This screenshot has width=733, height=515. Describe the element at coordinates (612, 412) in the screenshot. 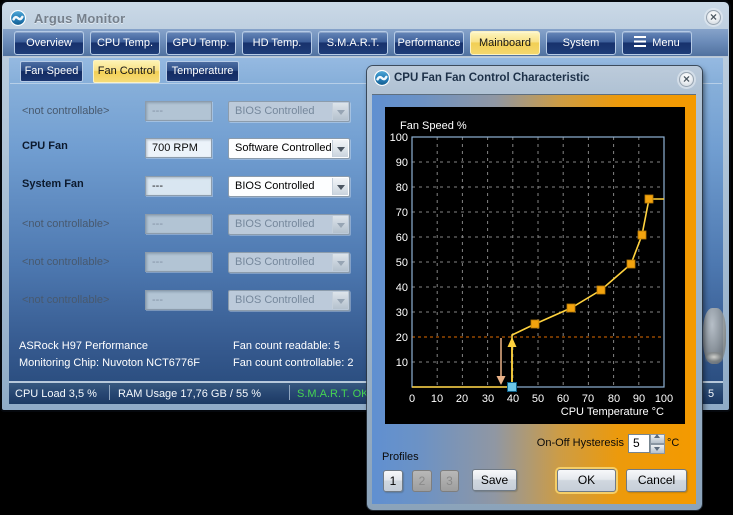

I see `svg-text: CPU Temperature °C` at that location.